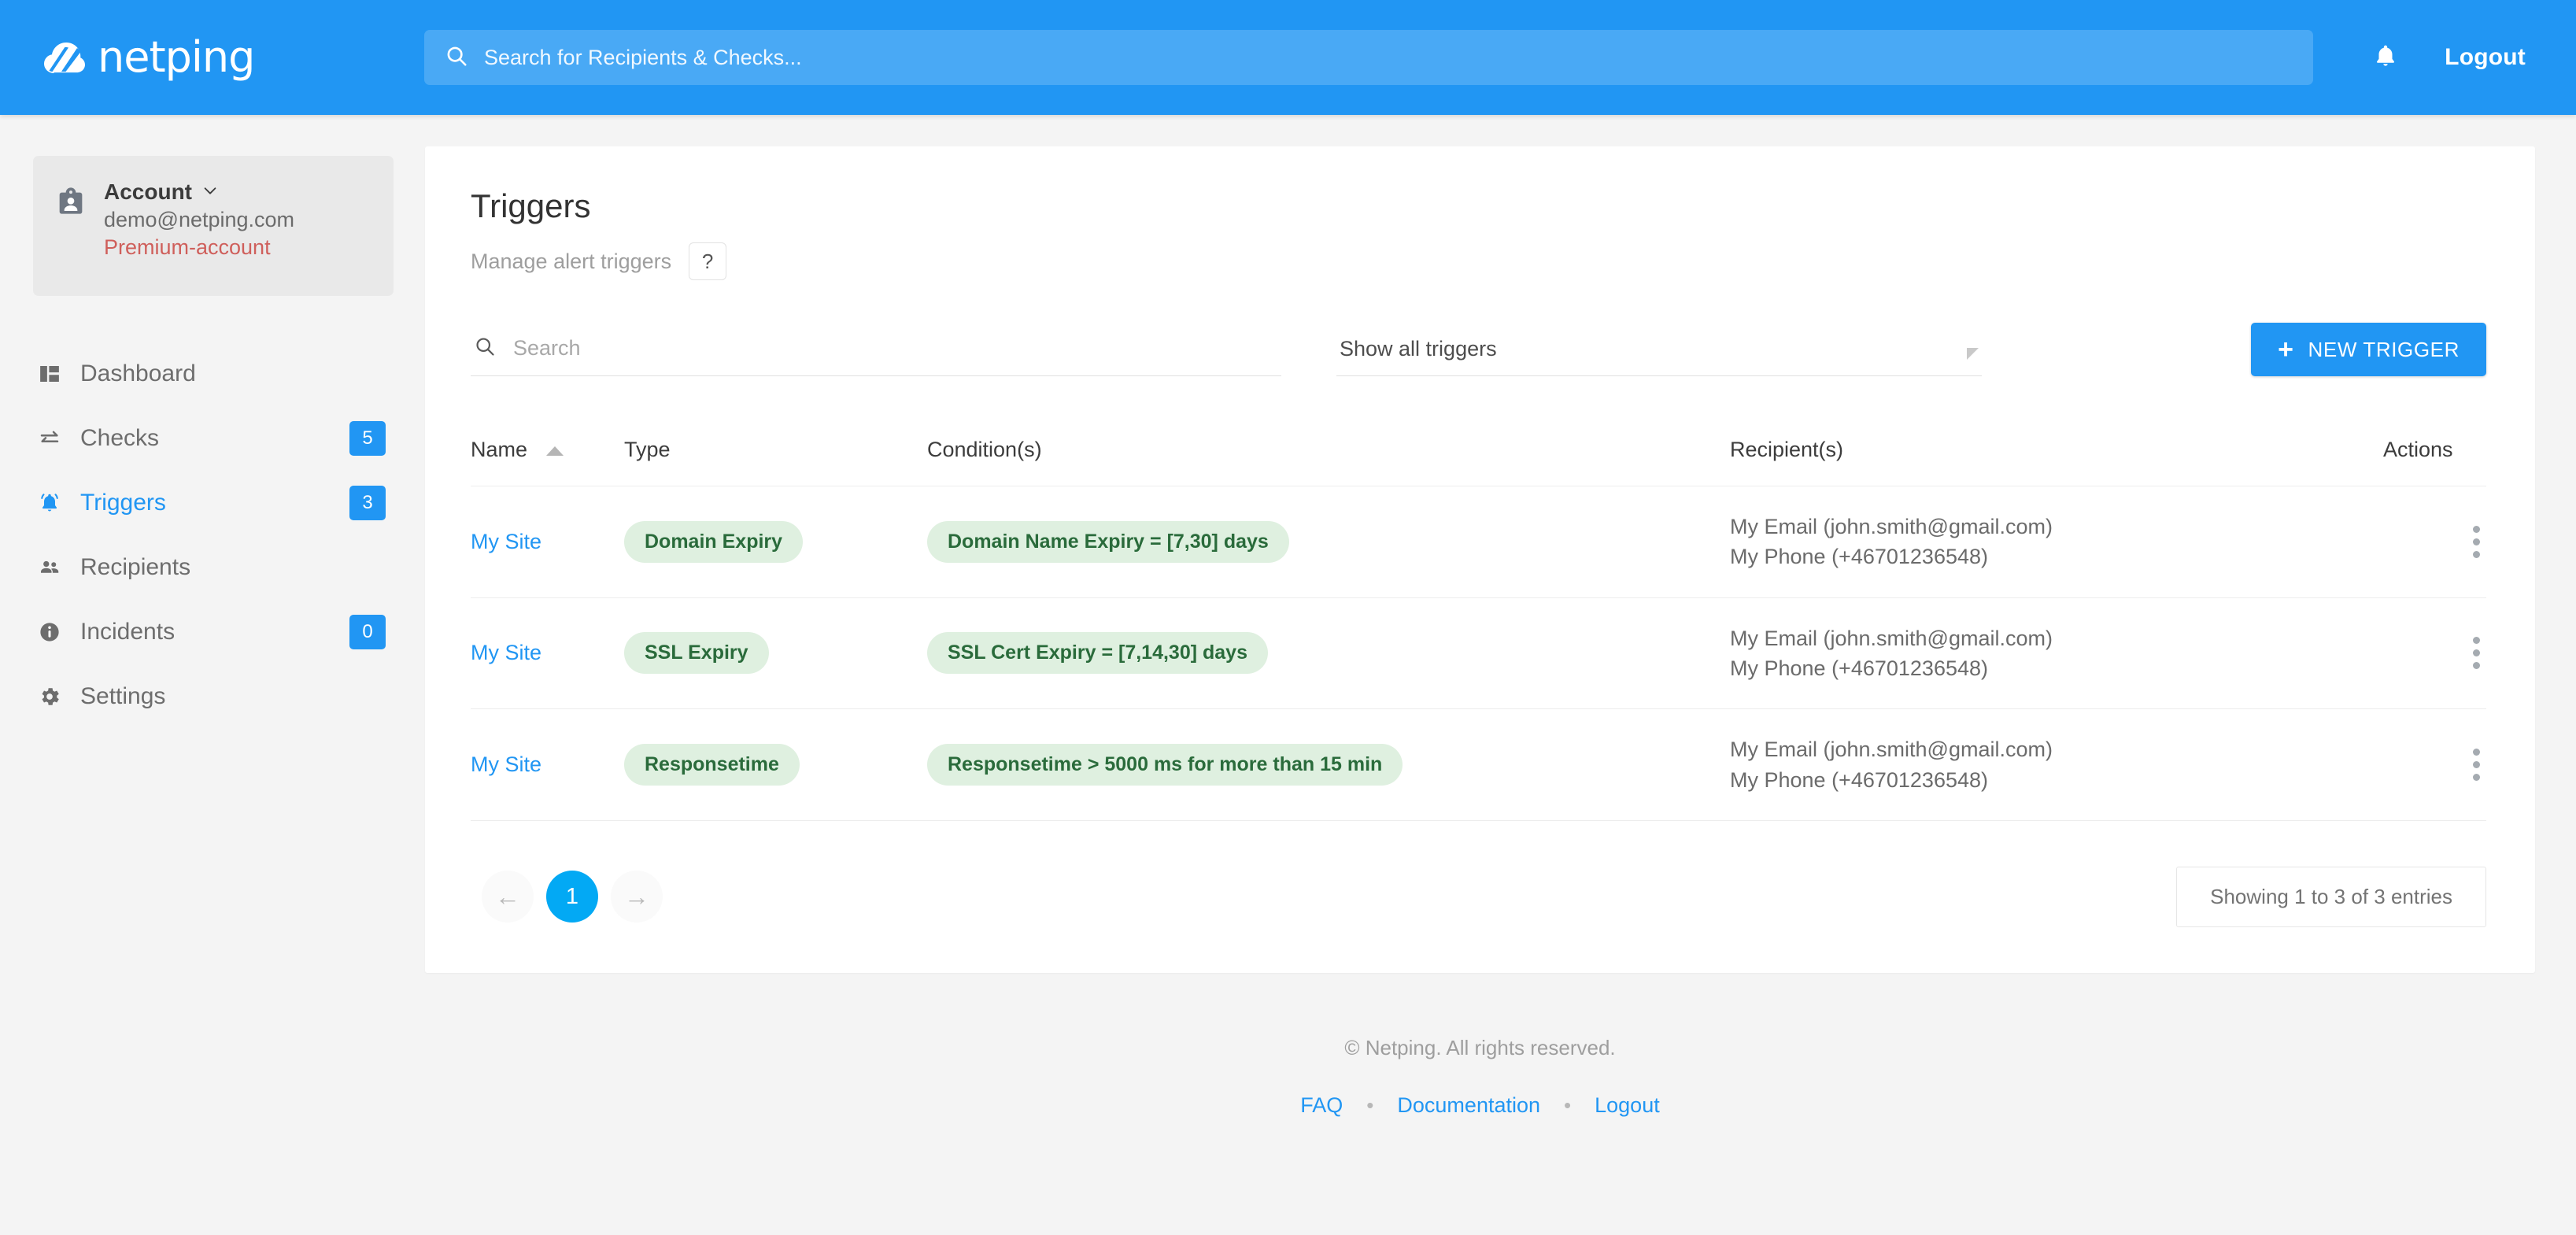 This screenshot has height=1235, width=2576. Describe the element at coordinates (49, 503) in the screenshot. I see `bell-ring-icon` at that location.